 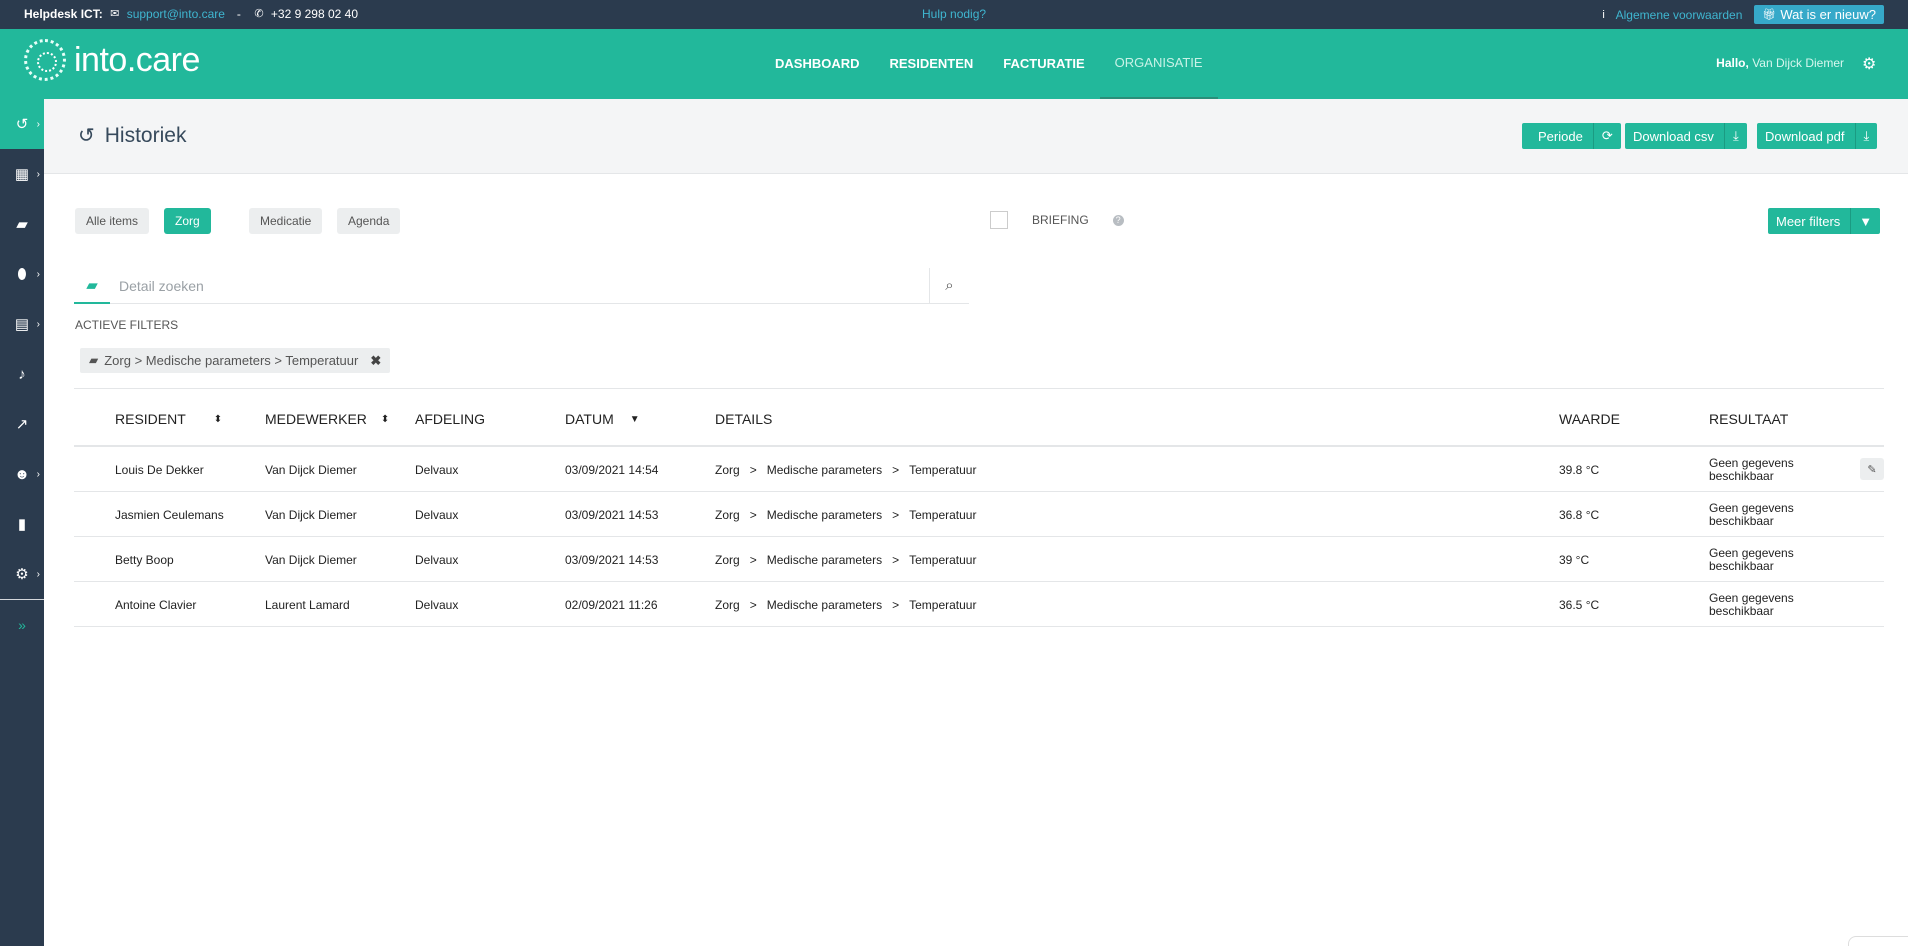 I want to click on download-csv-button-body: Download csv ⤓, so click(x=1686, y=136).